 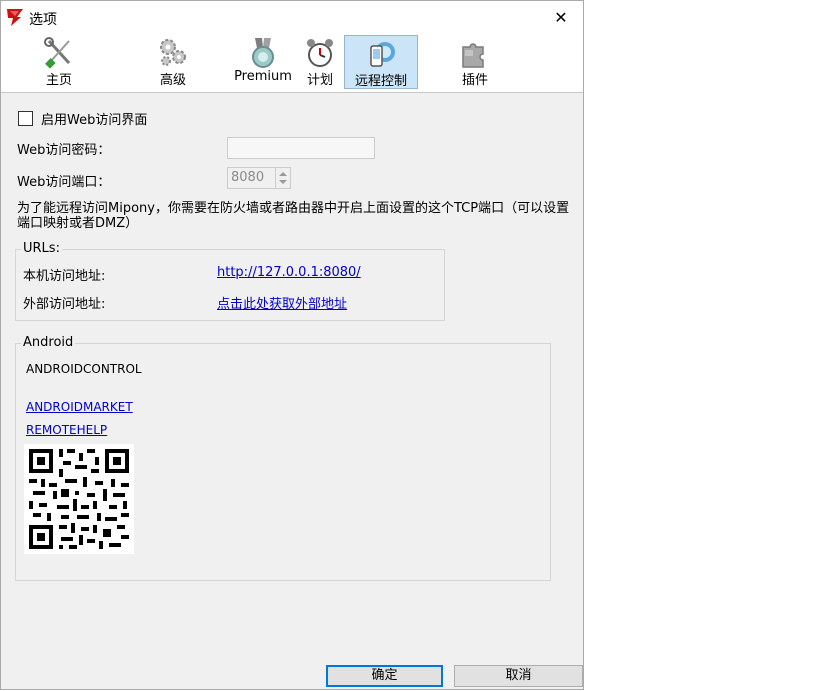 What do you see at coordinates (282, 302) in the screenshot?
I see `get-external-address-link: 点击此处获取外部地址` at bounding box center [282, 302].